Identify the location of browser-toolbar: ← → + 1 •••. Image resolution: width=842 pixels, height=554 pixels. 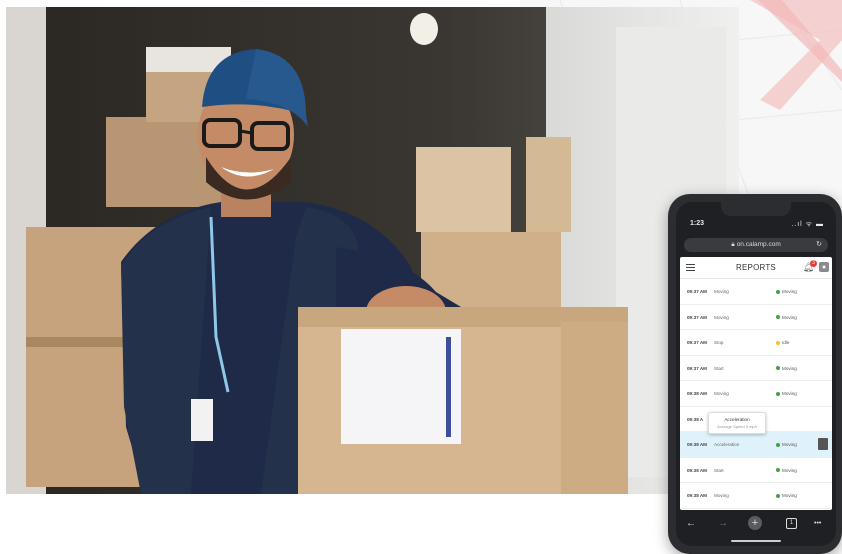
(756, 528).